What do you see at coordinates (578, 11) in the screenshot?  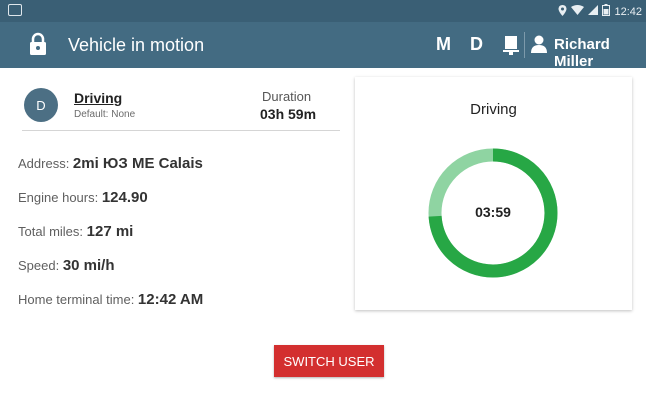 I see `wifi-icon` at bounding box center [578, 11].